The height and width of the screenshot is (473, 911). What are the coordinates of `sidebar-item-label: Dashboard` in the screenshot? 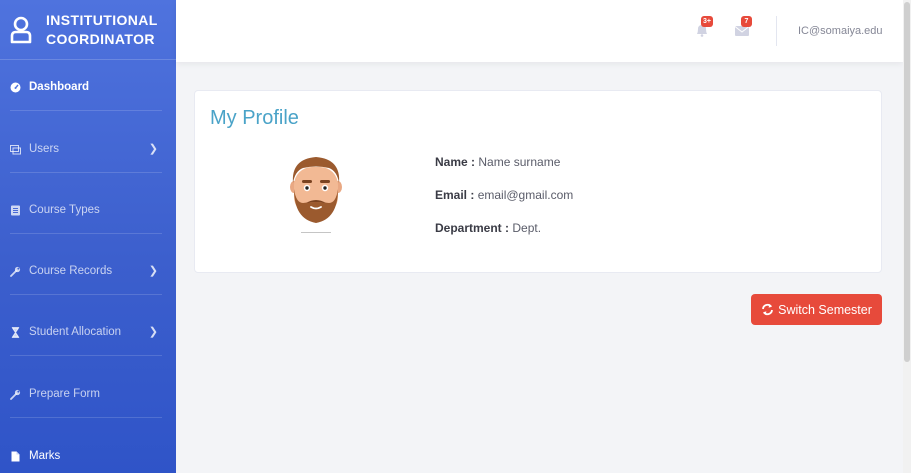 It's located at (59, 87).